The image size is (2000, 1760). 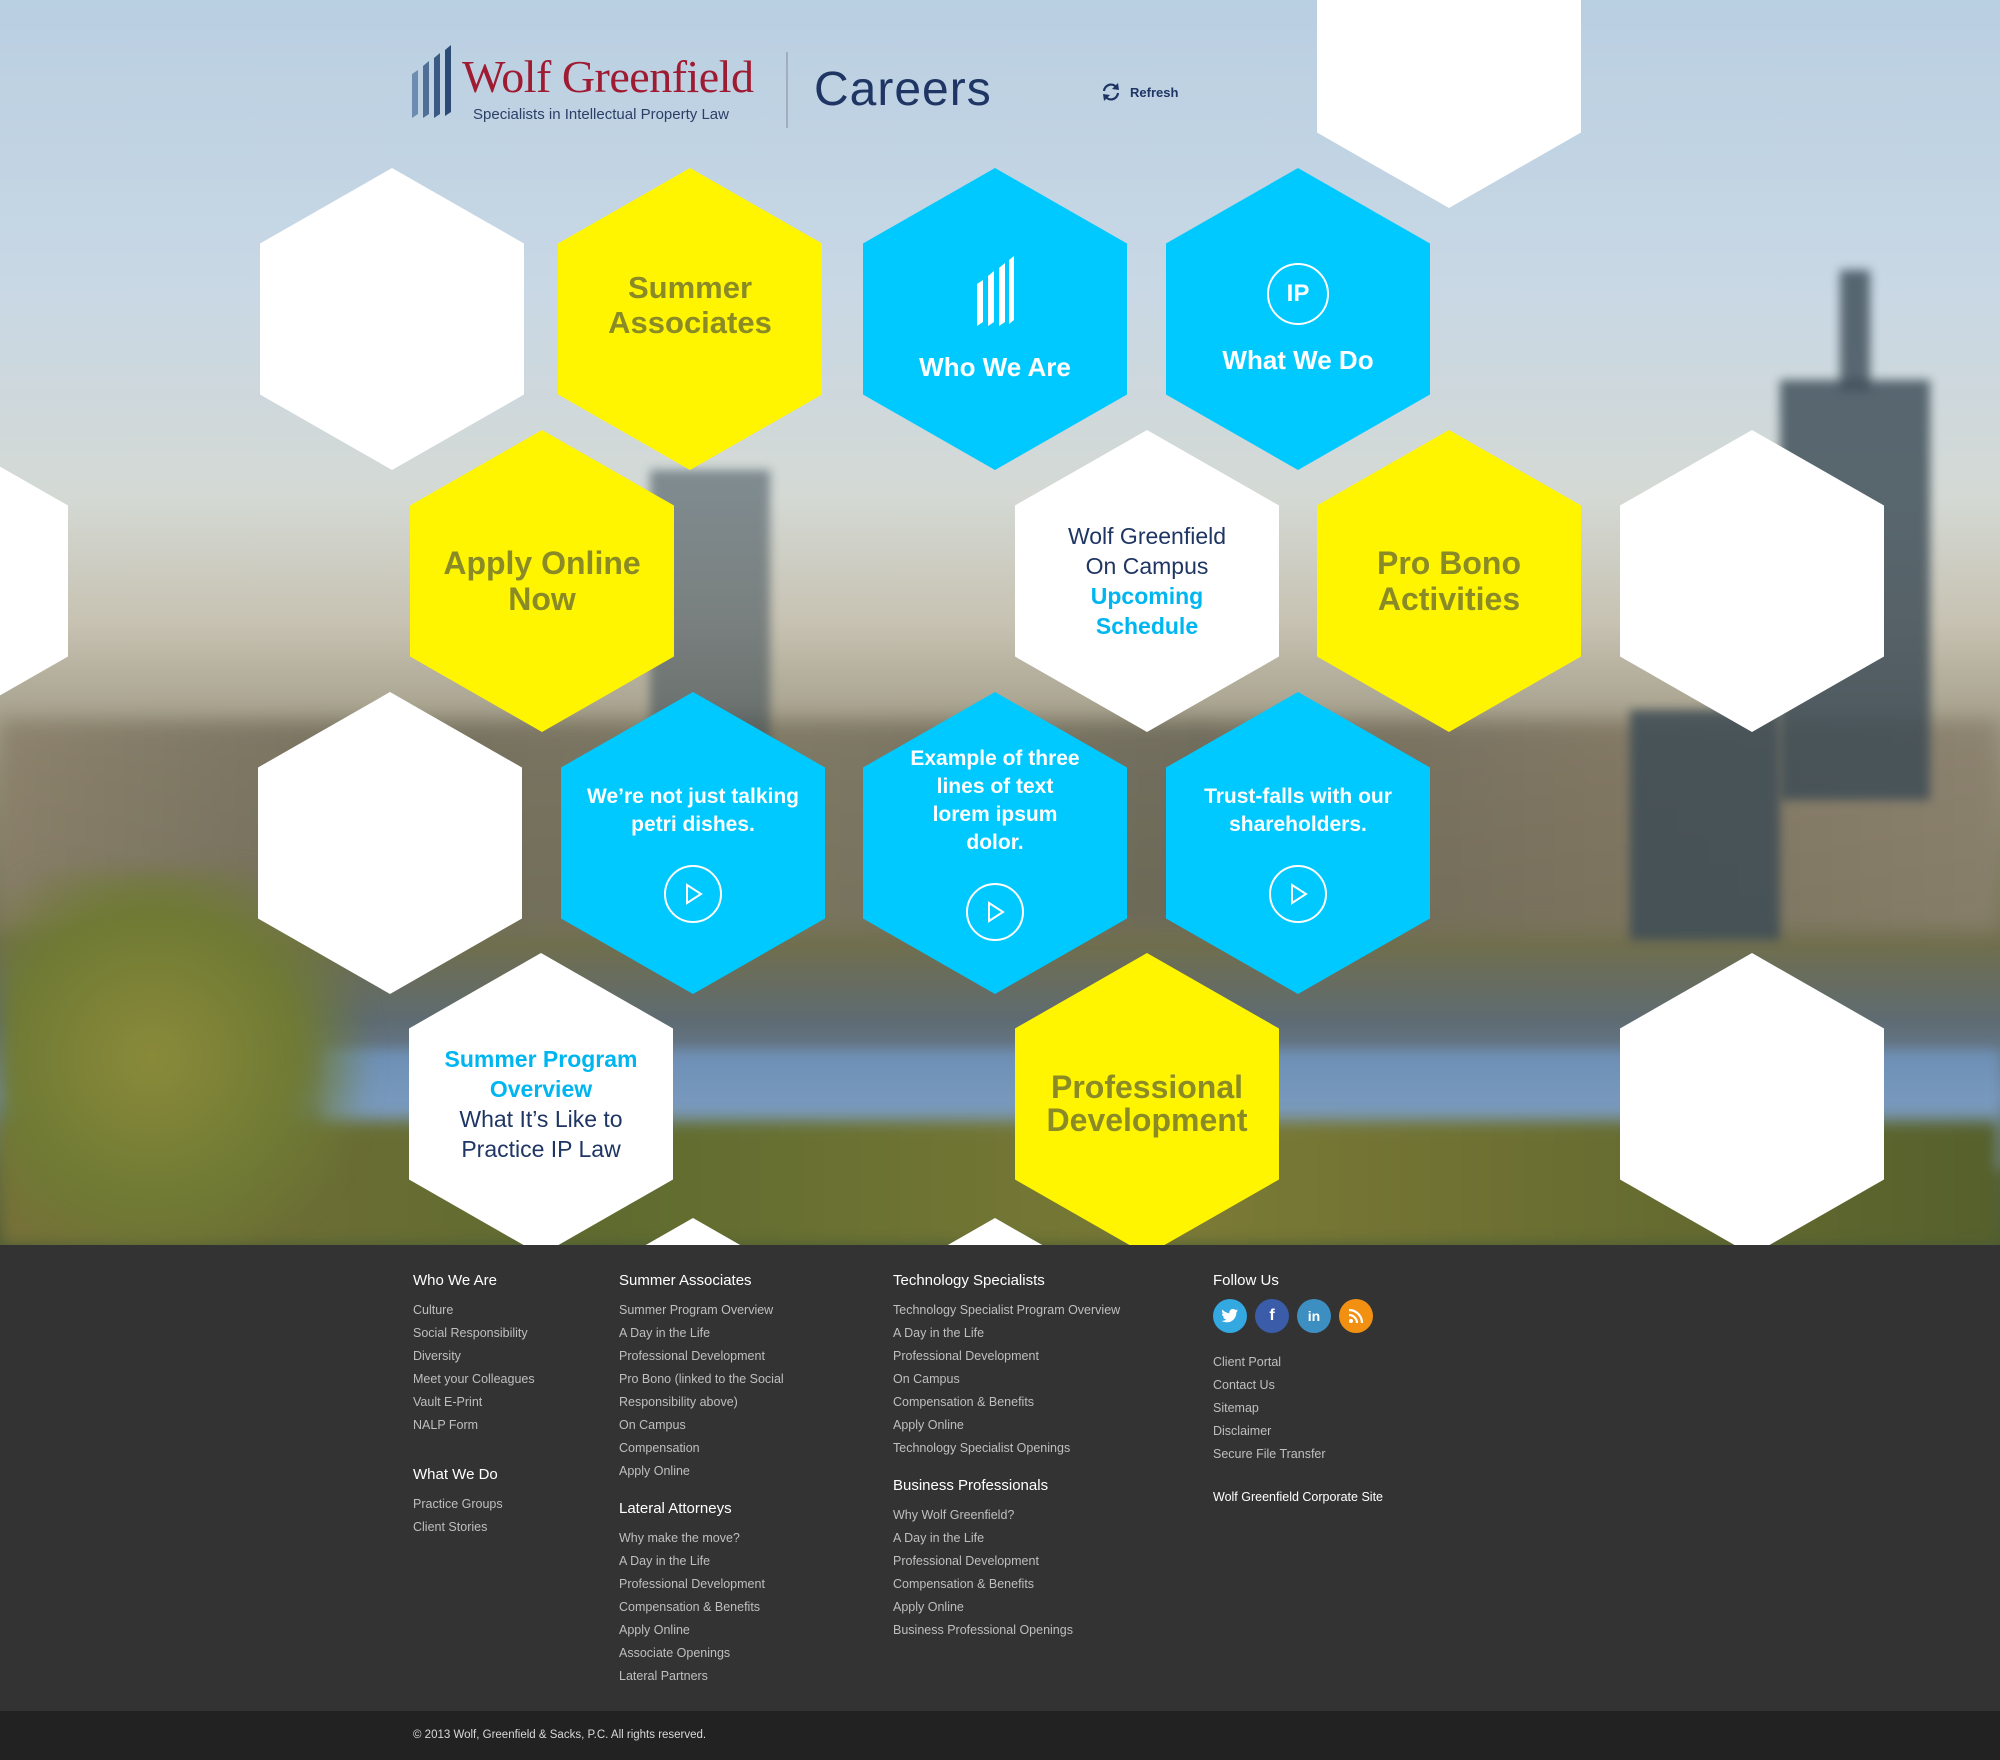 I want to click on tile-label: Pro Bono Activities, so click(x=1449, y=581).